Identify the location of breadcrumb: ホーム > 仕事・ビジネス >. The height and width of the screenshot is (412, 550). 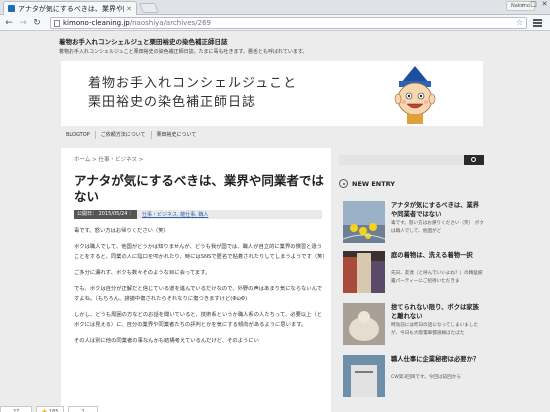
(108, 159).